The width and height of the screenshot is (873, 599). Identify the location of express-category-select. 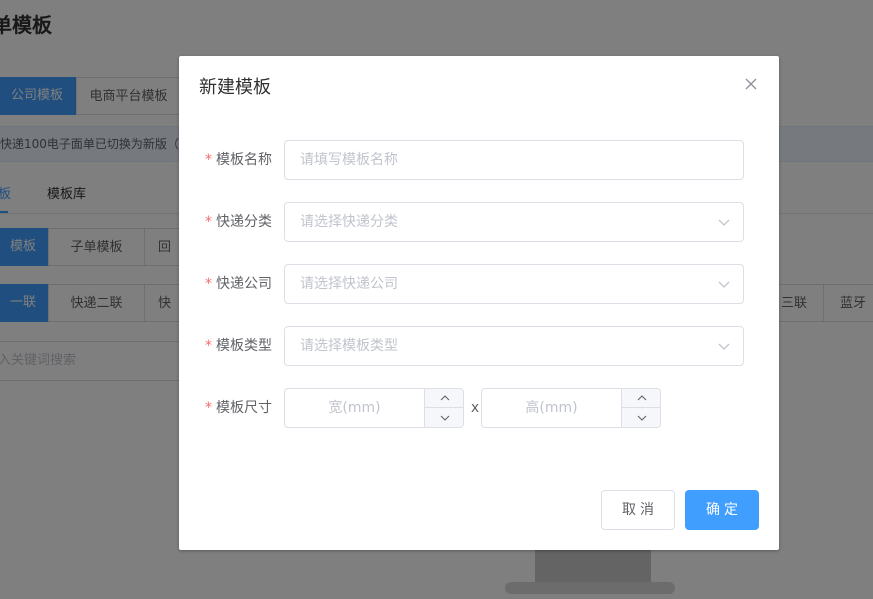
(514, 222).